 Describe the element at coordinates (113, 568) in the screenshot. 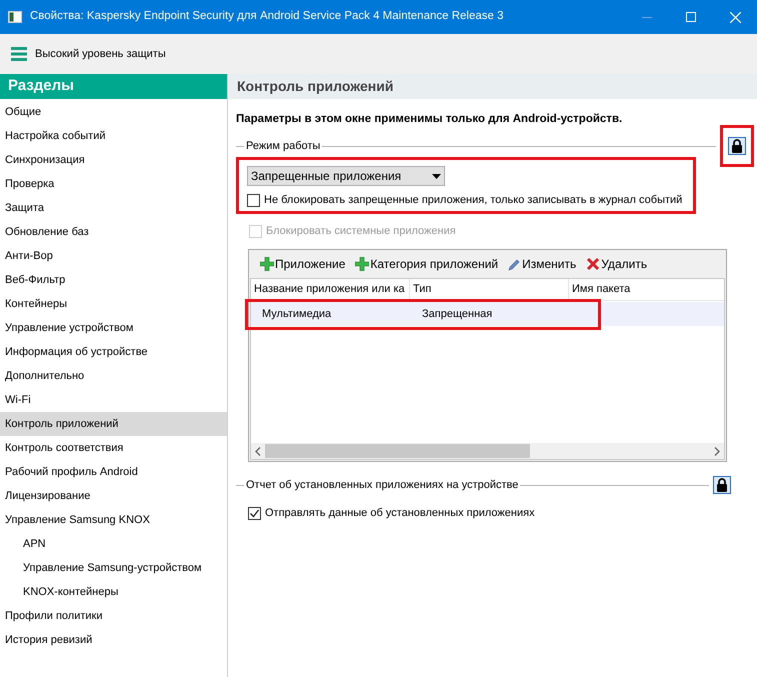

I see `sidebar-item: Управление Samsung-устройством` at that location.